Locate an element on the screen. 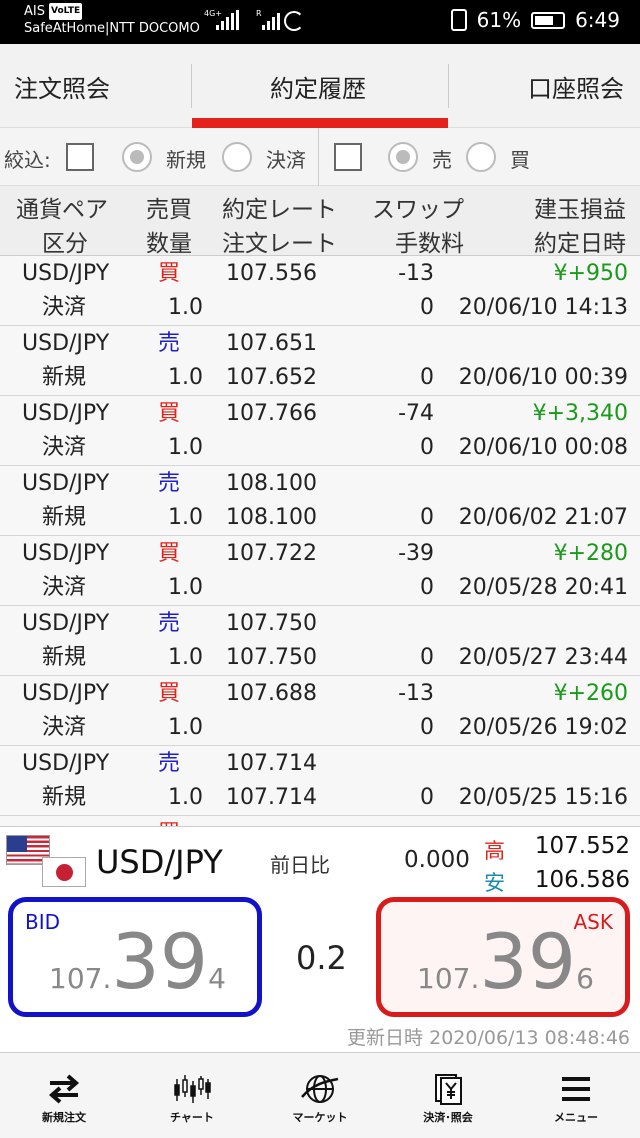 Image resolution: width=640 pixels, height=1138 pixels. tab-account-inquiry: 口座照会 is located at coordinates (576, 86).